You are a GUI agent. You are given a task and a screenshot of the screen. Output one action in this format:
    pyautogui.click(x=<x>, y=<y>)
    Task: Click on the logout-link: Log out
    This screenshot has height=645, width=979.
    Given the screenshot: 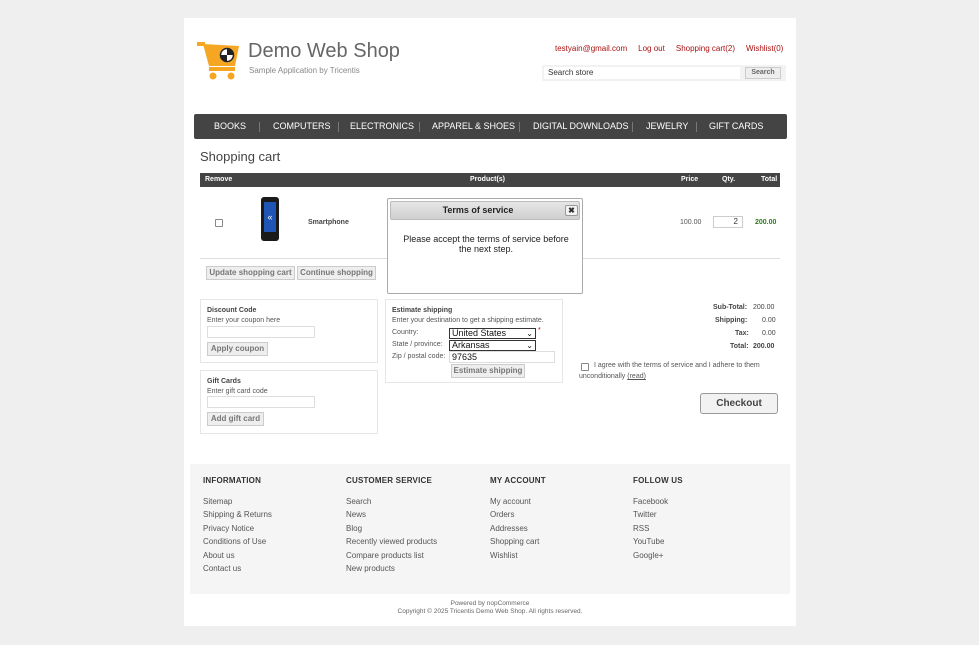 What is the action you would take?
    pyautogui.click(x=651, y=48)
    